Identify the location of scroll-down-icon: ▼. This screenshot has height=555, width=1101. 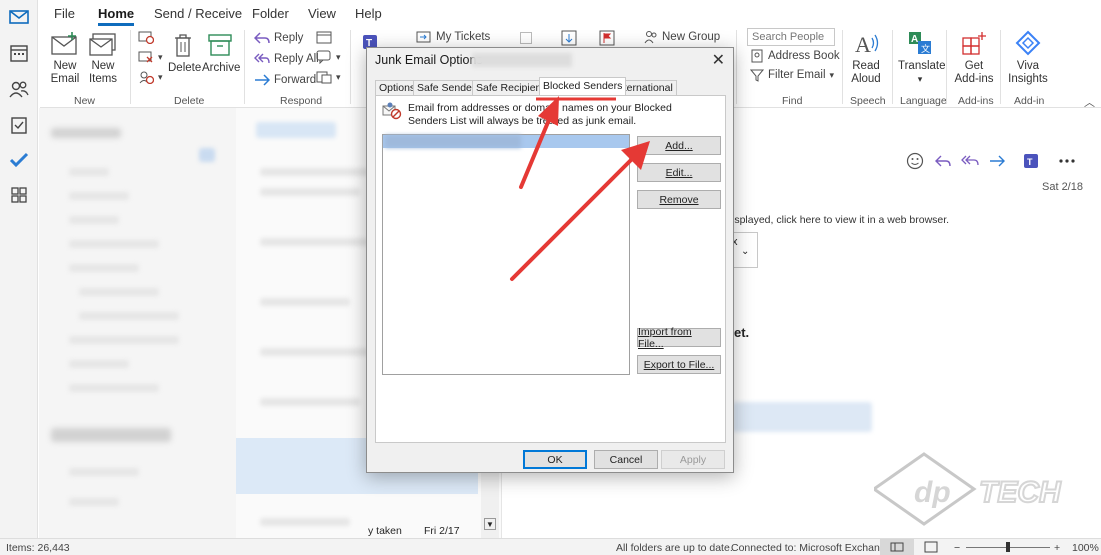
(490, 524).